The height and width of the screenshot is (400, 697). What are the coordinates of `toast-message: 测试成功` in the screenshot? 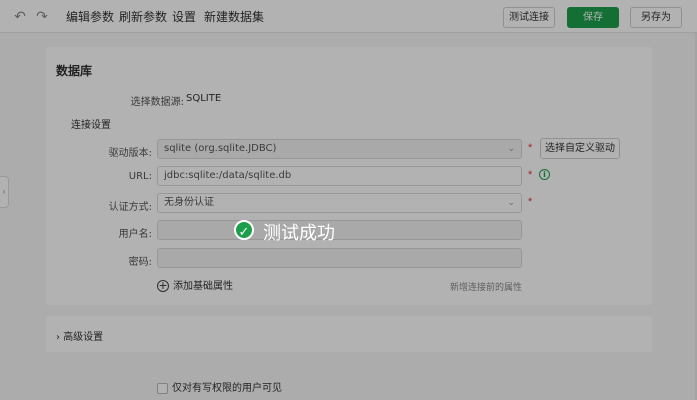 It's located at (299, 233).